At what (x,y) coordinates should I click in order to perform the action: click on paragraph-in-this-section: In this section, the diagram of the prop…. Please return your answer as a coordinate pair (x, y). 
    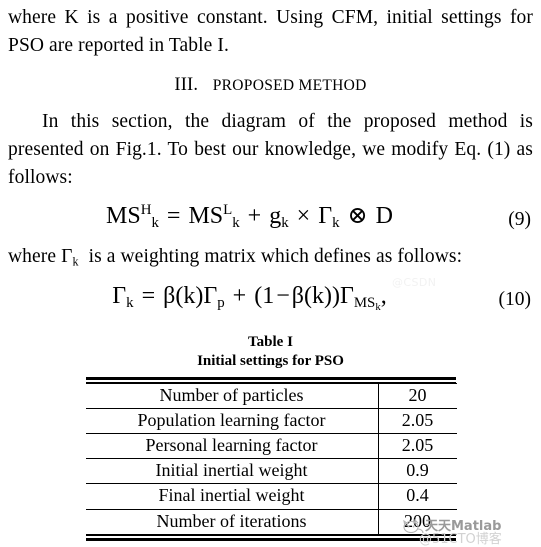
    Looking at the image, I should click on (270, 149).